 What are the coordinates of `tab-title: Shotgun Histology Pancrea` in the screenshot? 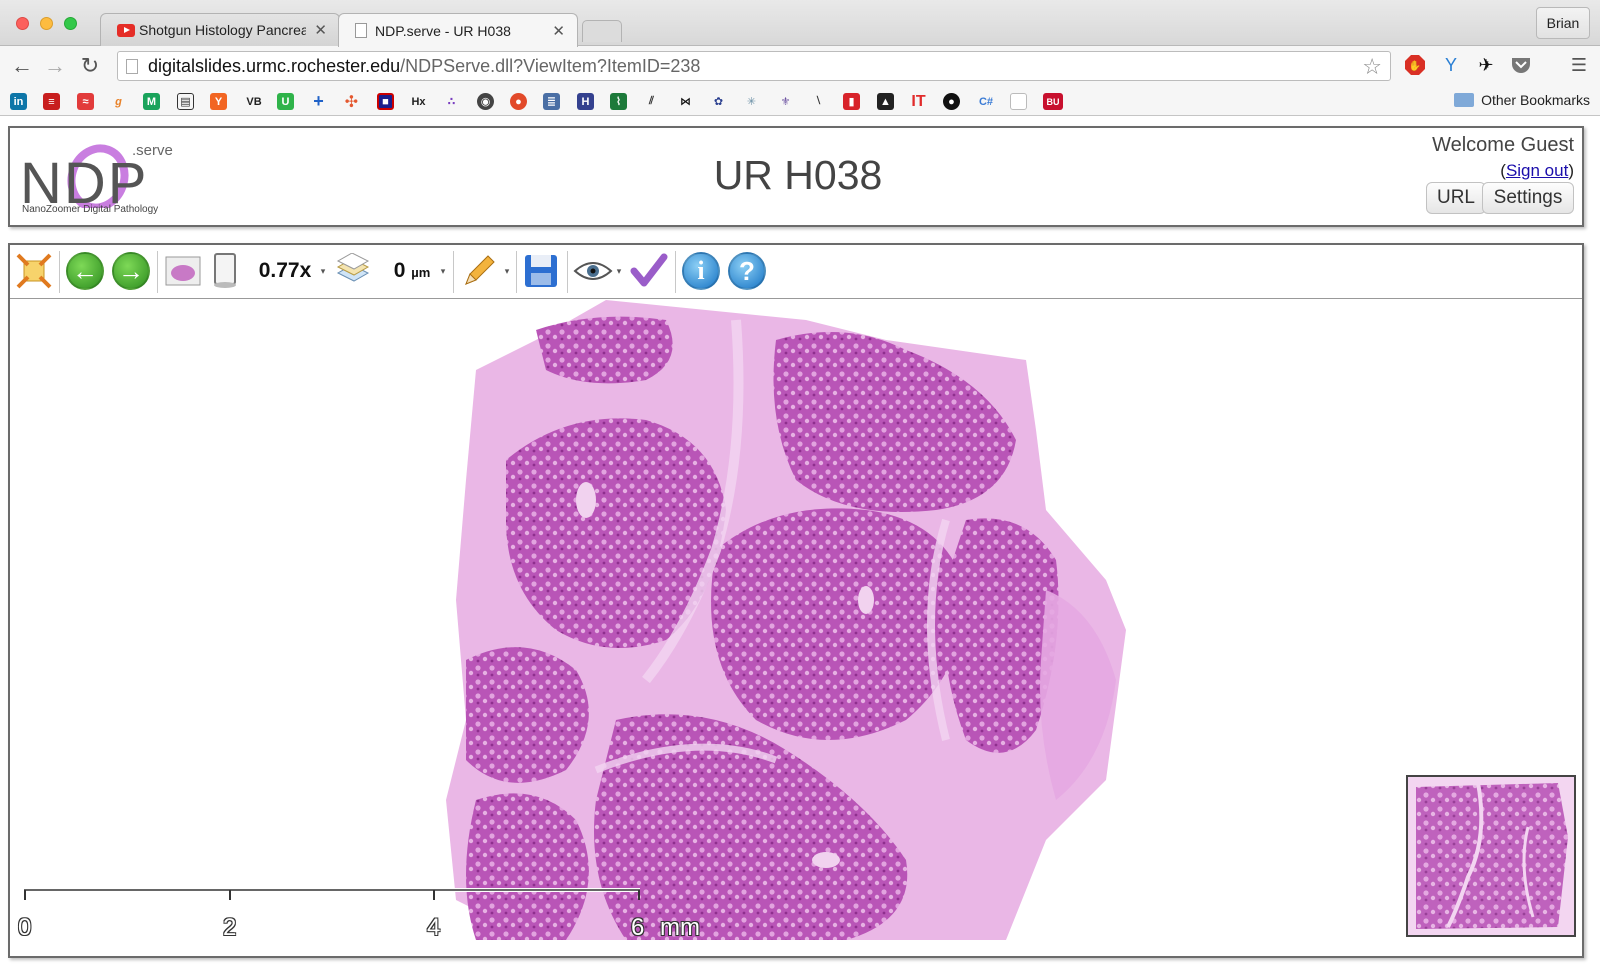 It's located at (223, 30).